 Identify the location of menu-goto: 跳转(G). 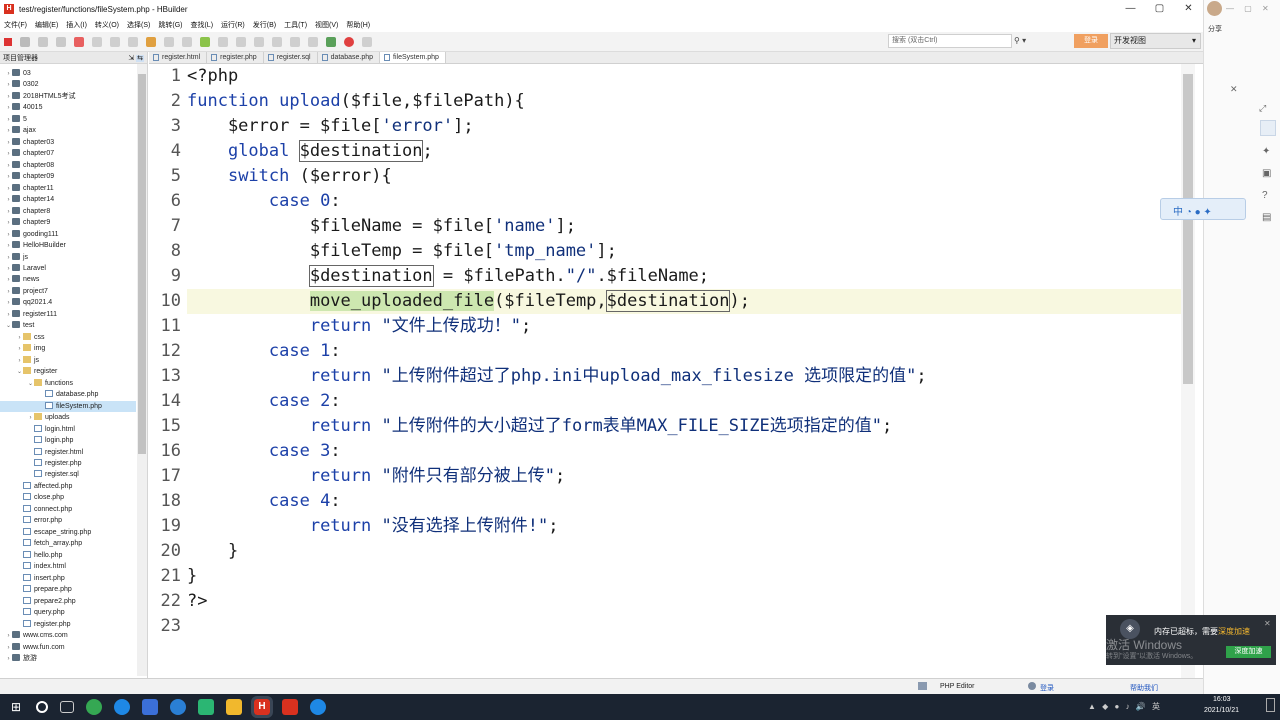
(170, 25).